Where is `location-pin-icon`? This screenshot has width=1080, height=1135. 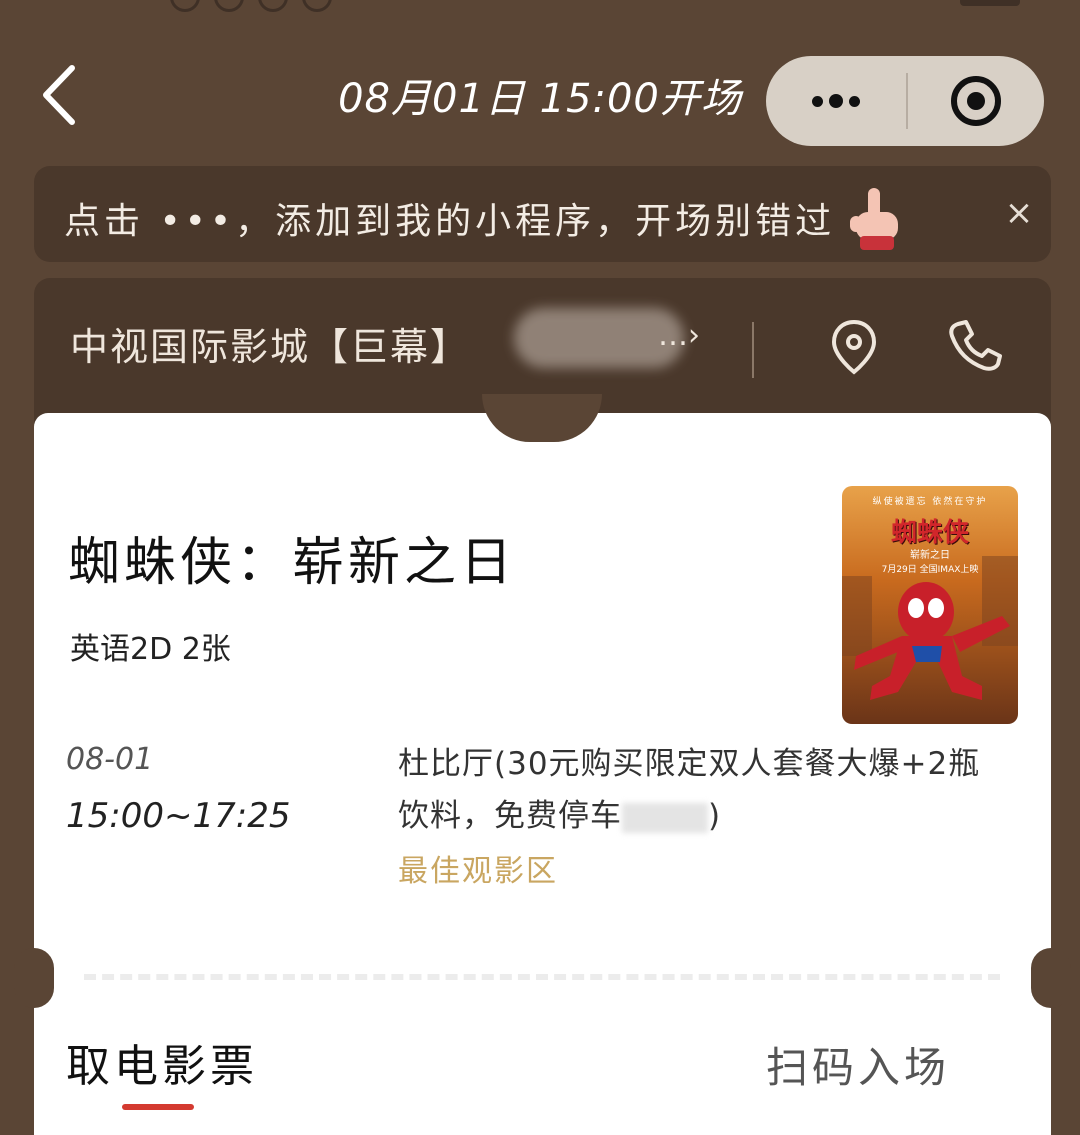
location-pin-icon is located at coordinates (854, 347).